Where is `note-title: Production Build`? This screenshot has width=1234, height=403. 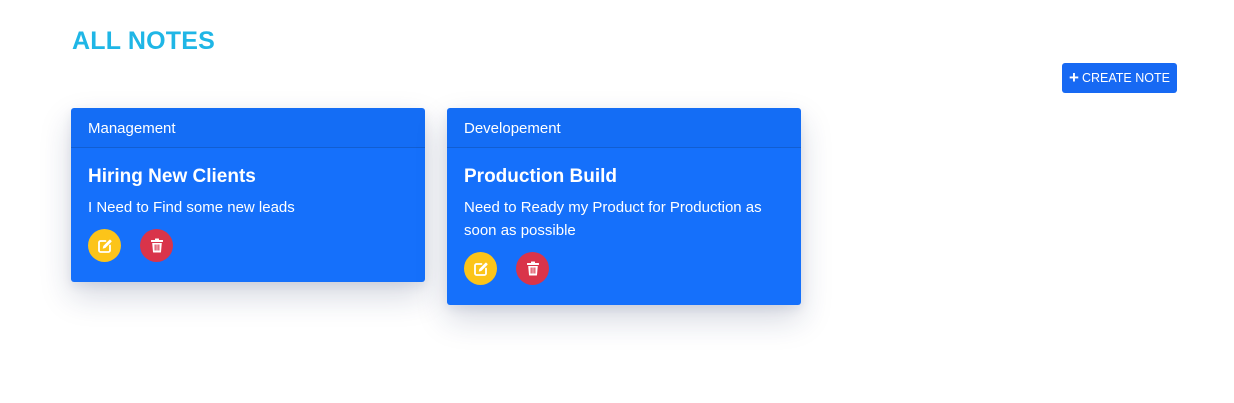 note-title: Production Build is located at coordinates (541, 176).